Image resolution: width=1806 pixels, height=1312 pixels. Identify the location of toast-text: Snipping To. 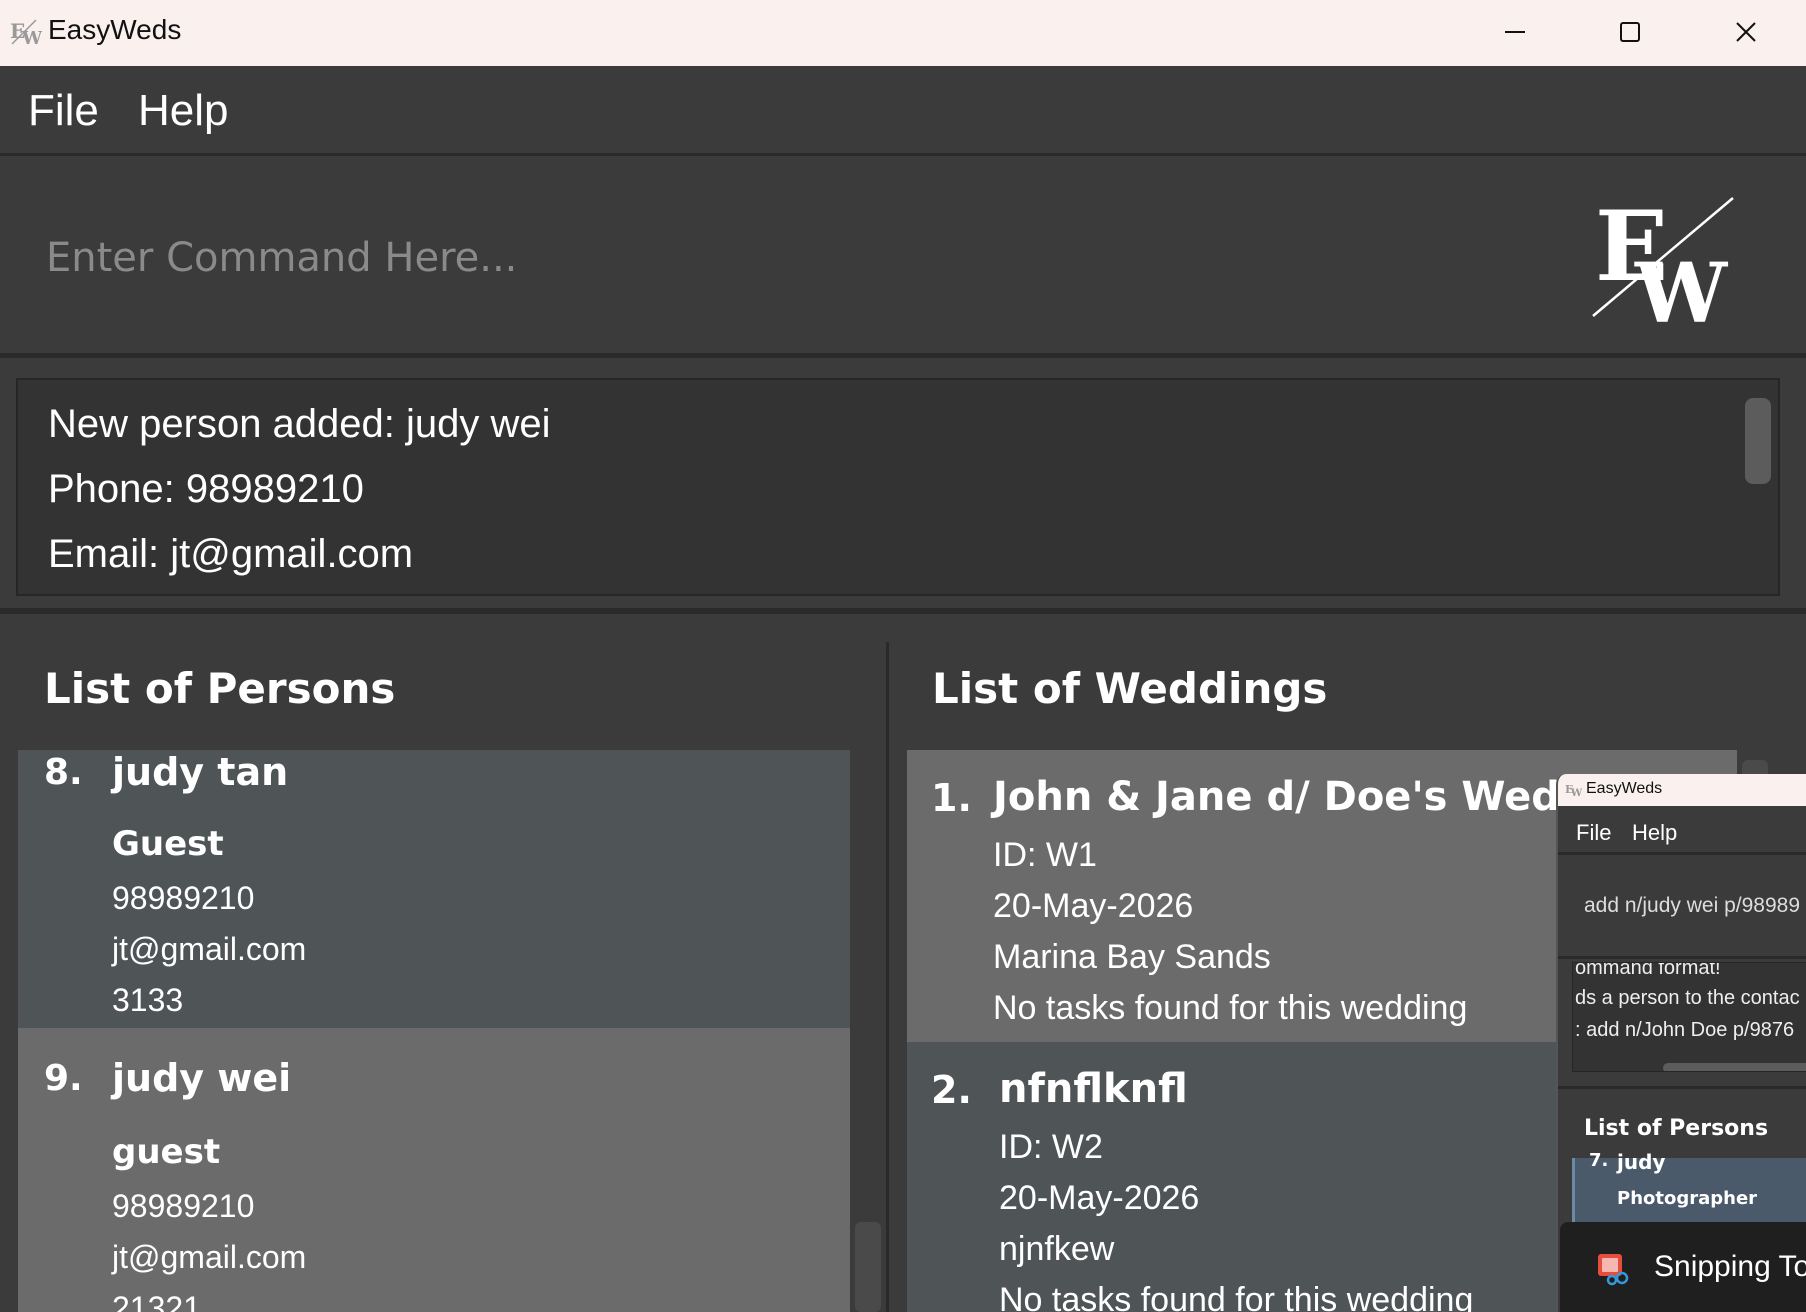
(1730, 1266).